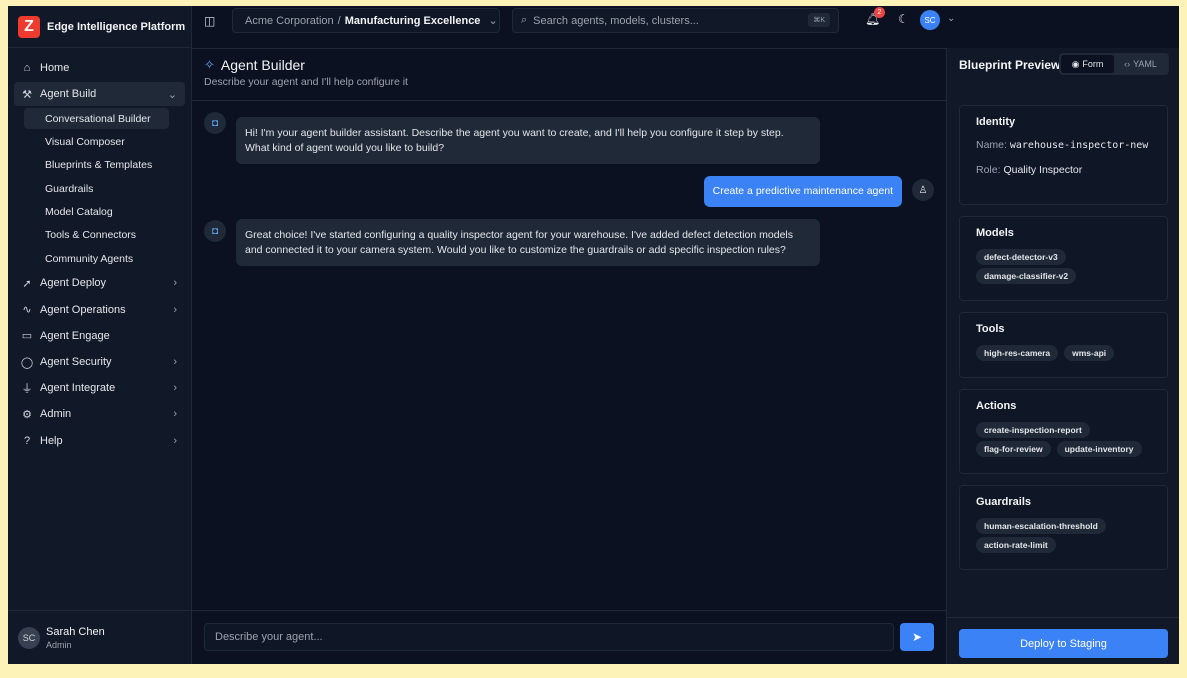 This screenshot has width=1187, height=678. I want to click on sidebar-subitem-visual-composer: Visual Composer, so click(96, 142).